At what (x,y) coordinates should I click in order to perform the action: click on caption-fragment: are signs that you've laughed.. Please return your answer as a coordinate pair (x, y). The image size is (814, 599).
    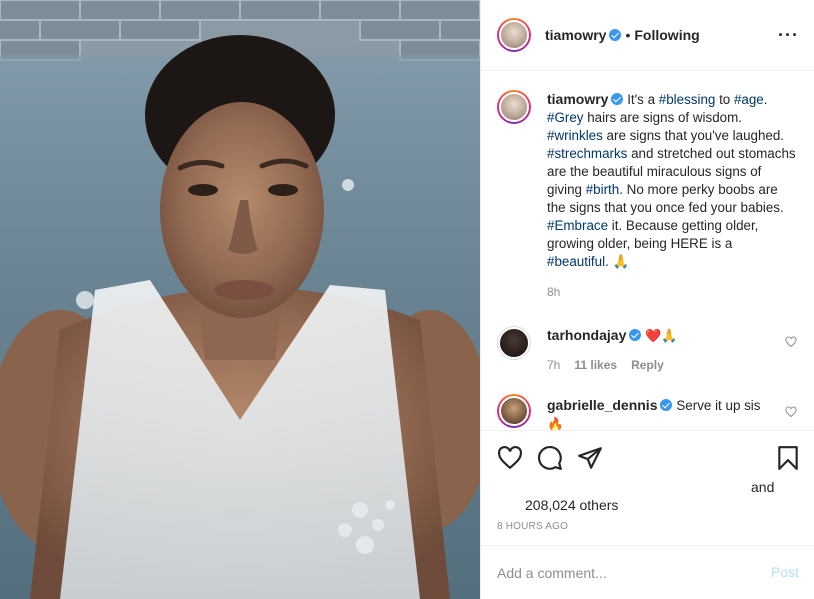
    Looking at the image, I should click on (693, 135).